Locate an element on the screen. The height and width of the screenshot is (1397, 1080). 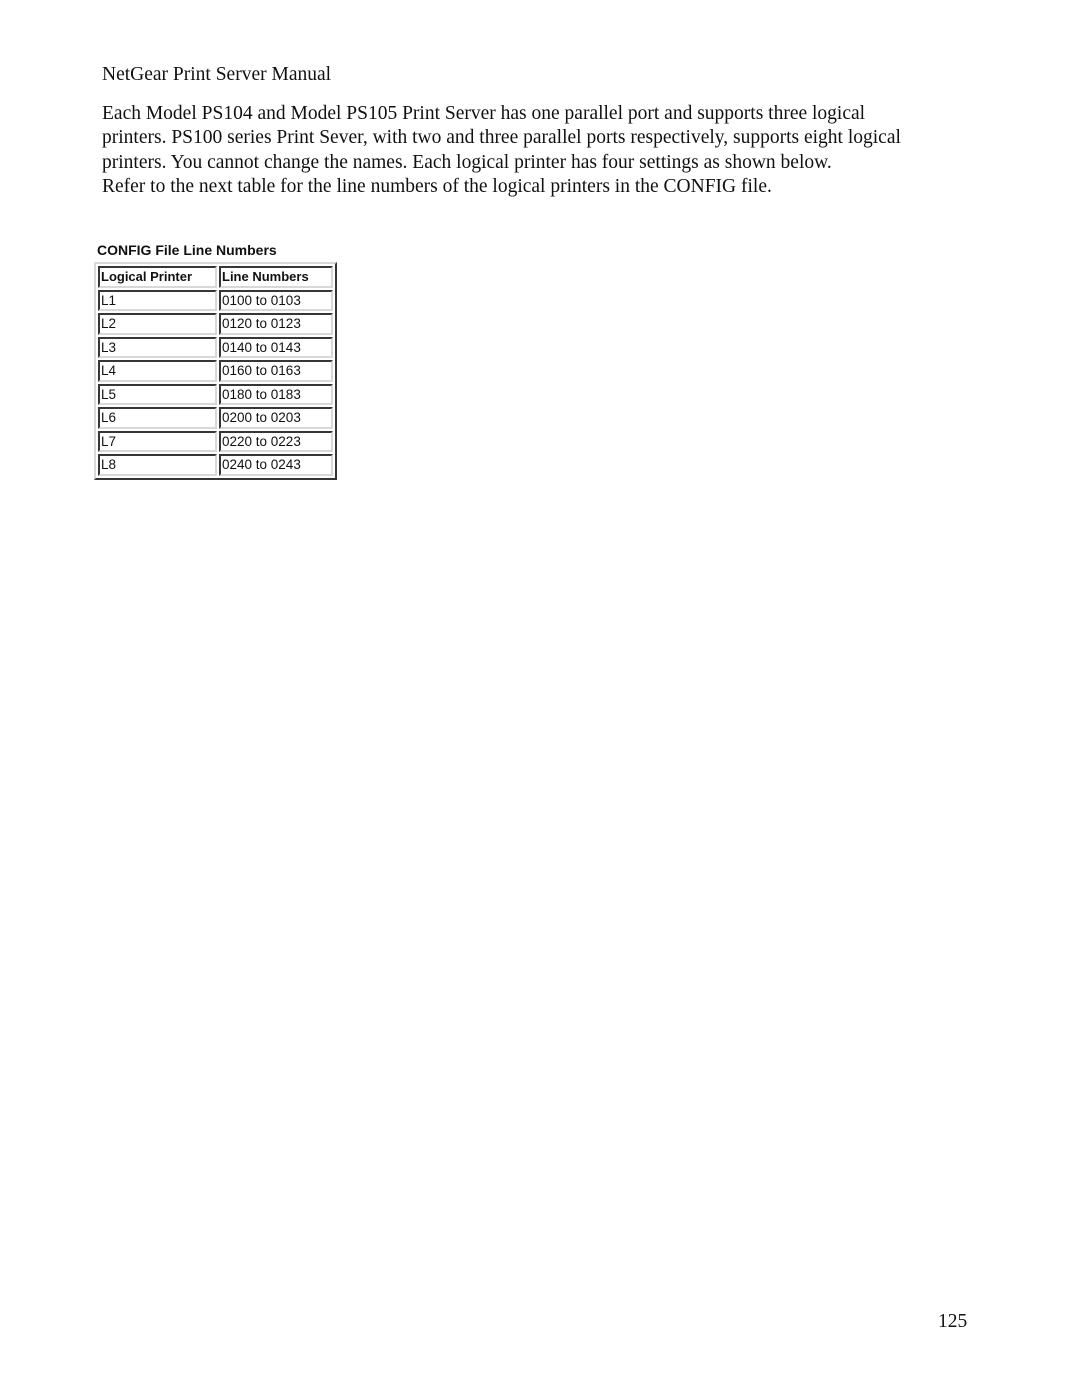
table-row: L3 0140 to 0143 is located at coordinates (215, 347).